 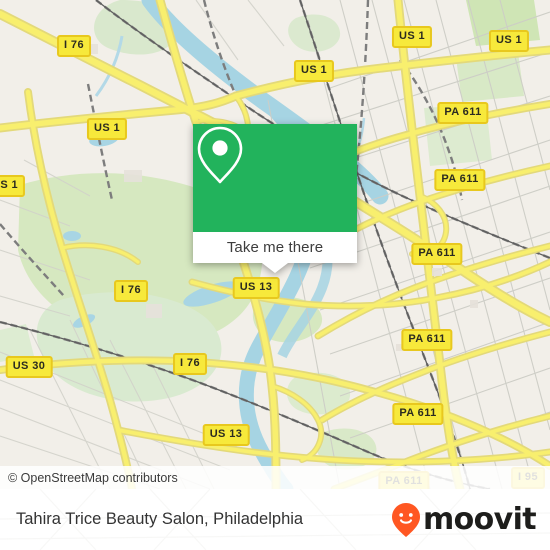 What do you see at coordinates (275, 268) in the screenshot?
I see `popup-pointer` at bounding box center [275, 268].